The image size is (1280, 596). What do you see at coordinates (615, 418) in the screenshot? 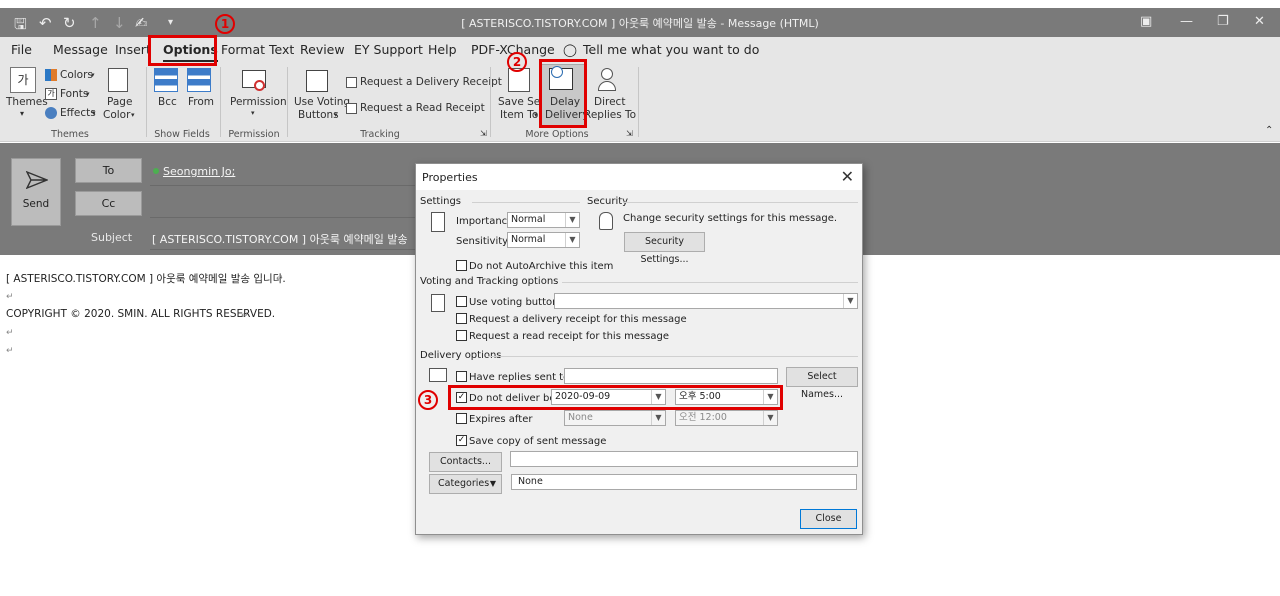
I see `expires-date-select: None ▼` at bounding box center [615, 418].